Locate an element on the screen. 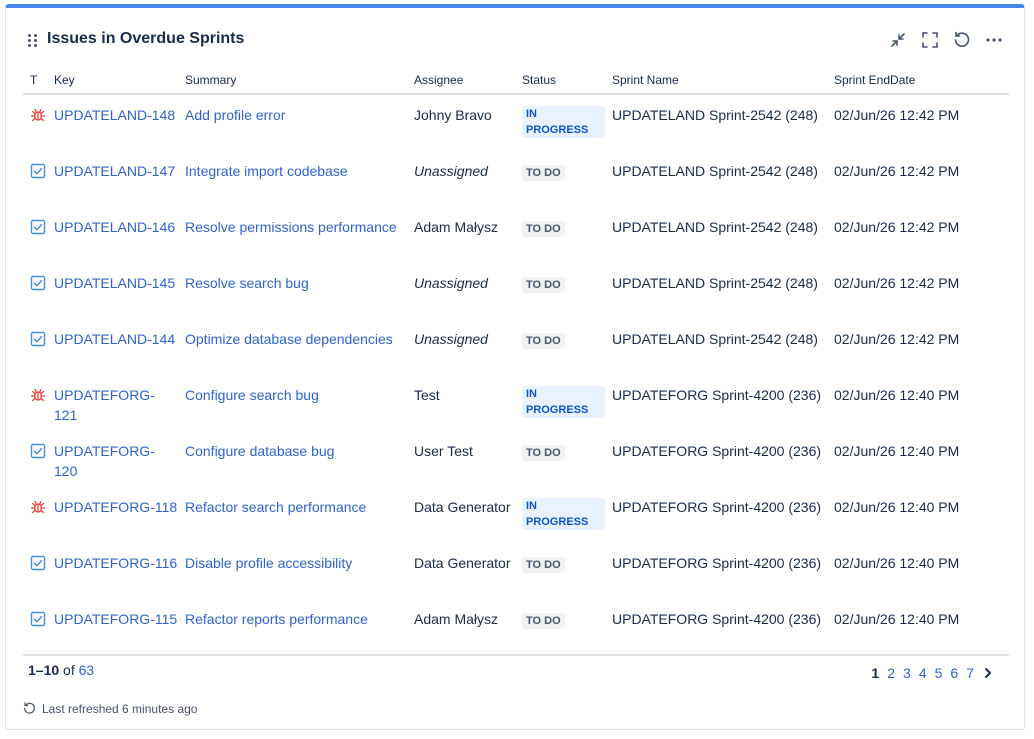 The height and width of the screenshot is (739, 1034). issue-key-link: UPDATELAND-144 is located at coordinates (114, 339).